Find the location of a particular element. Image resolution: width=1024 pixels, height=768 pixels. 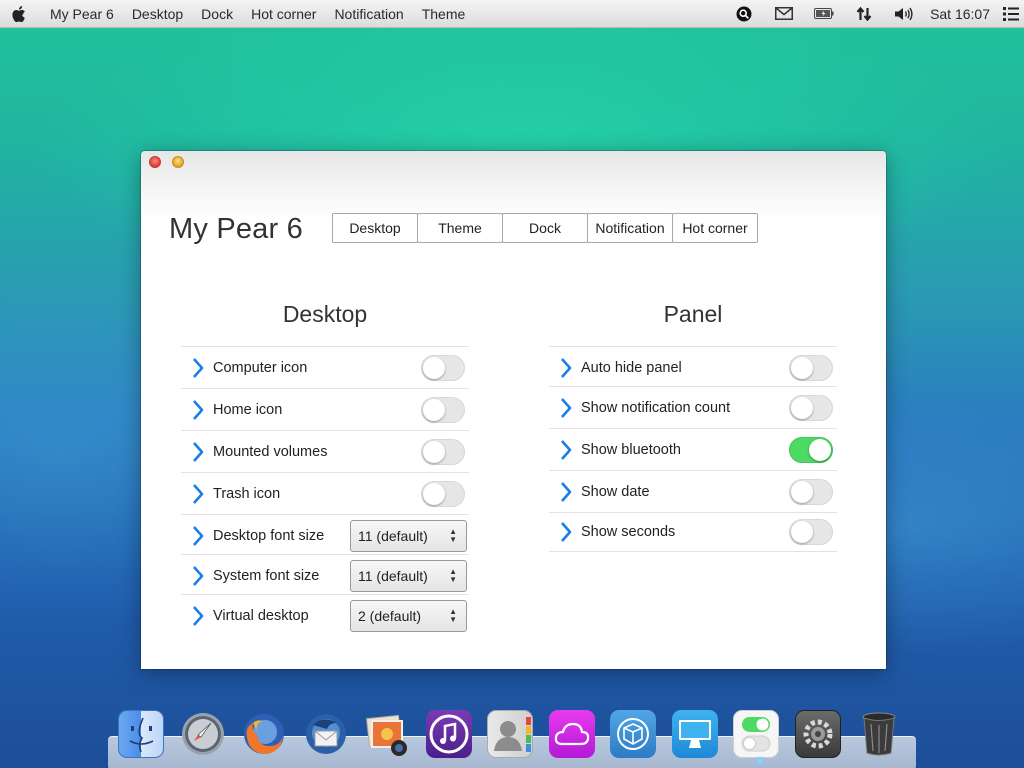

icloud-icon is located at coordinates (571, 734).